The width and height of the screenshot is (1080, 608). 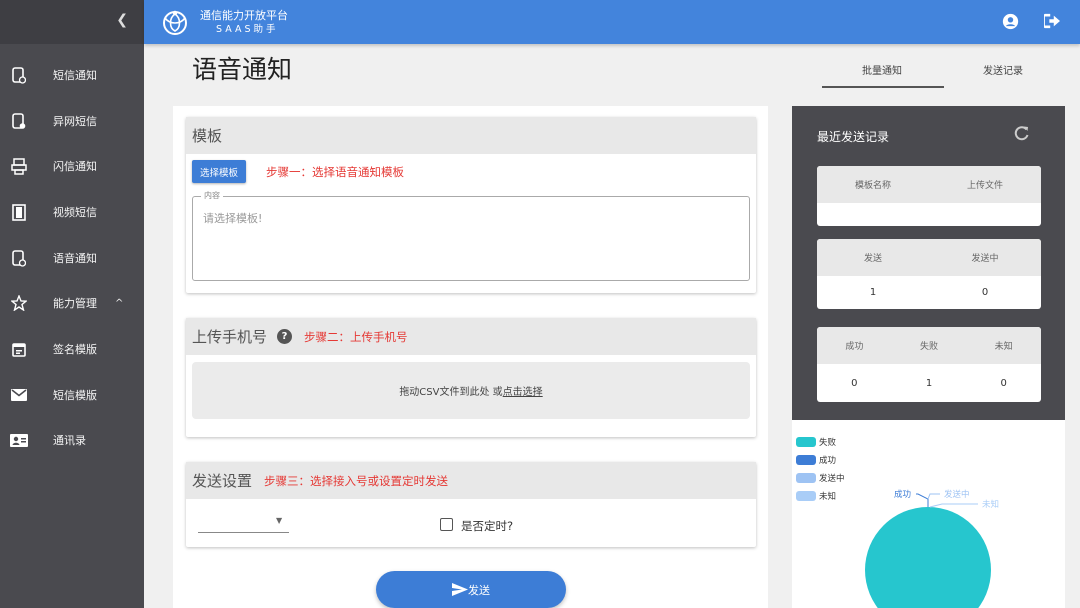 What do you see at coordinates (471, 235) in the screenshot?
I see `template-content-field: 内容 请选择模板!` at bounding box center [471, 235].